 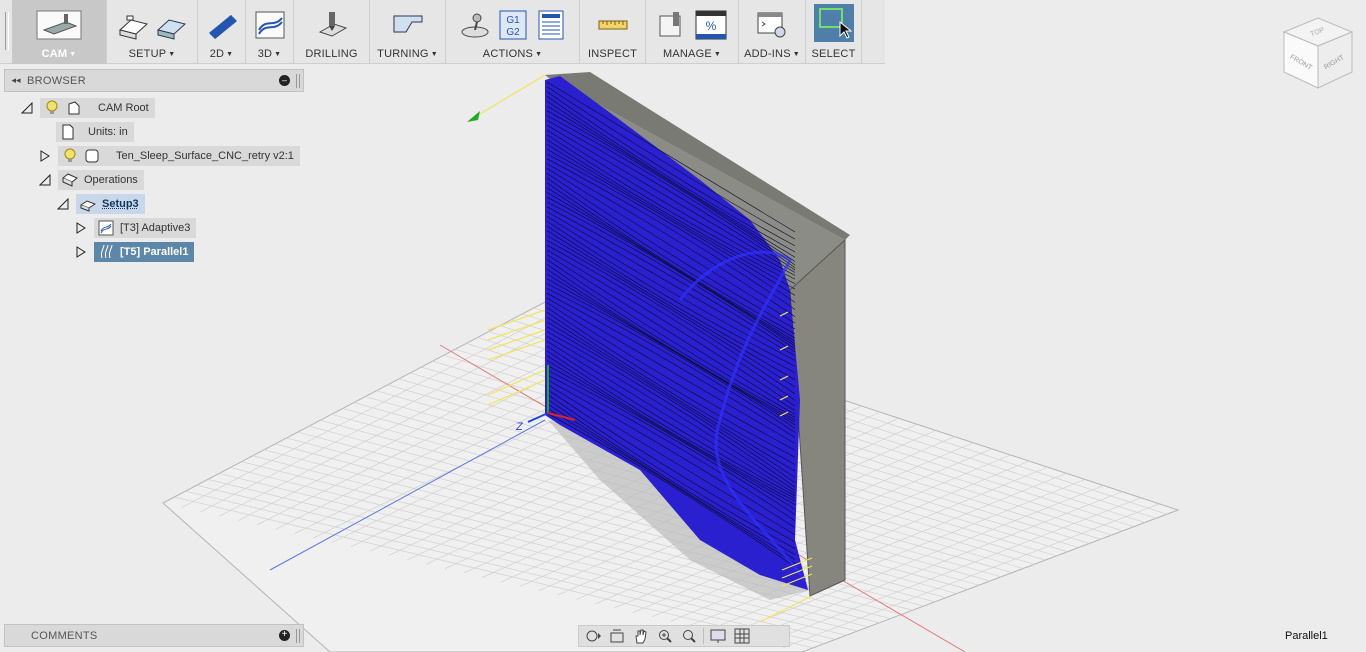 What do you see at coordinates (111, 180) in the screenshot?
I see `tree-label: Operations` at bounding box center [111, 180].